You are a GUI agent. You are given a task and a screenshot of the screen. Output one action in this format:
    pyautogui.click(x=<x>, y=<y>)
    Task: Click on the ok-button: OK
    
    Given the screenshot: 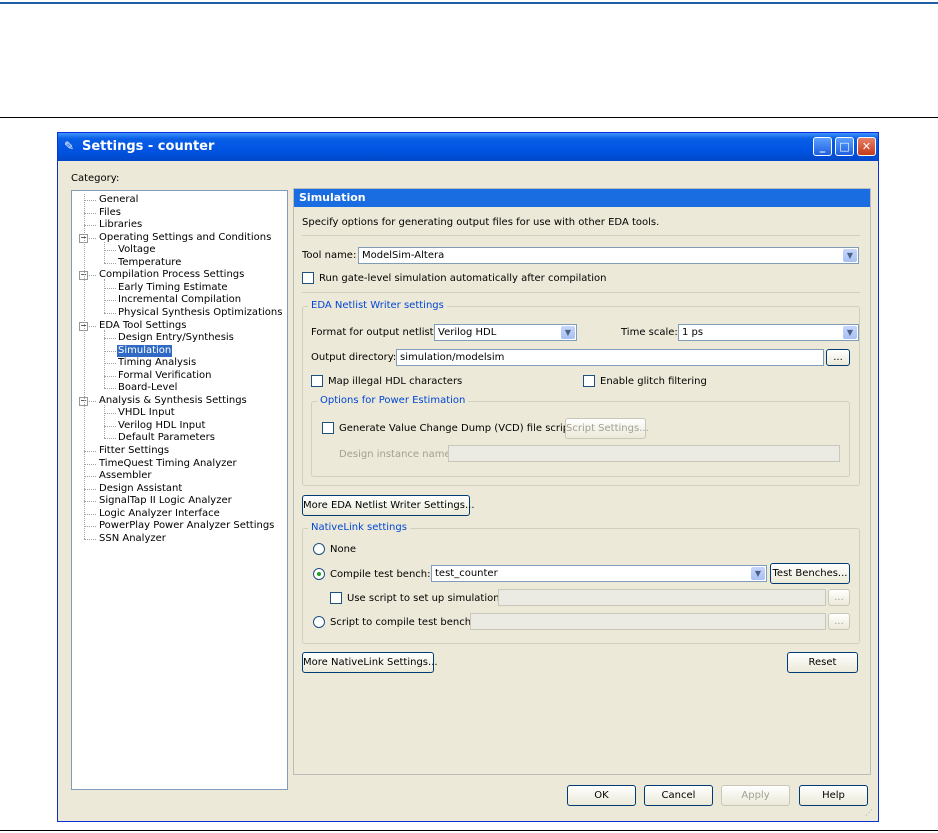 What is the action you would take?
    pyautogui.click(x=601, y=795)
    